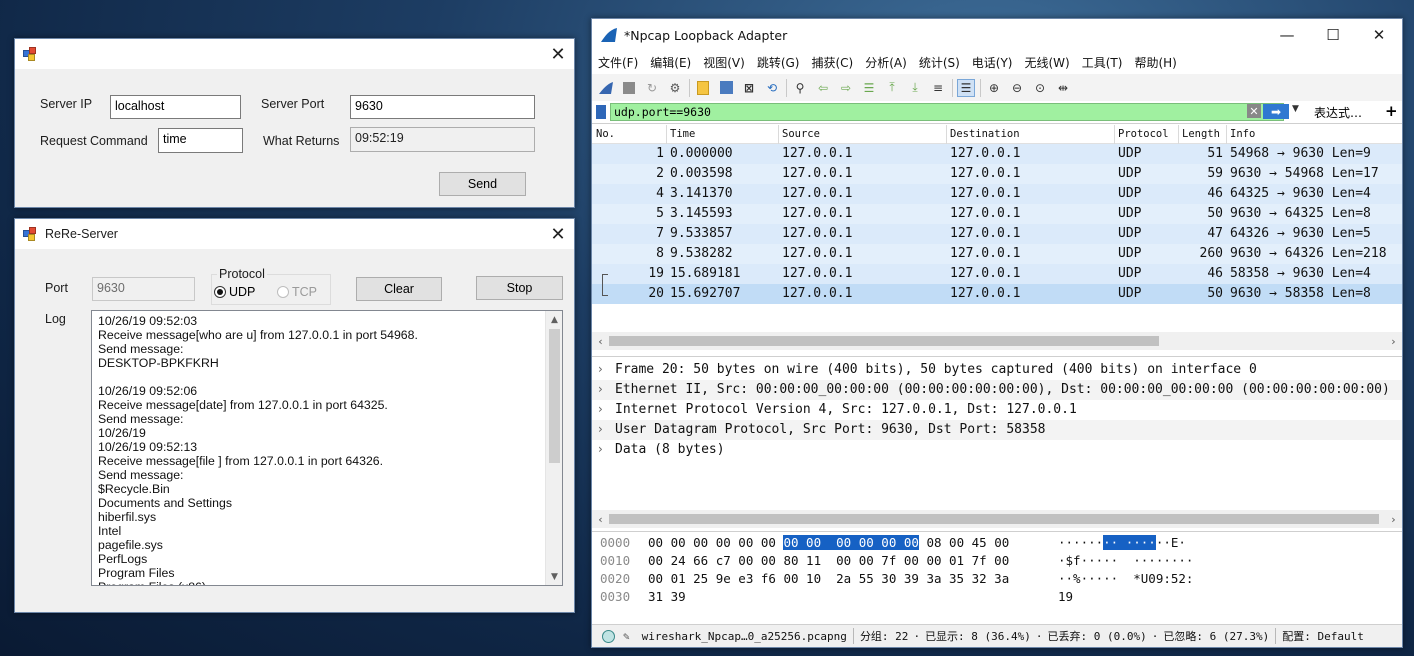  I want to click on capture-options-icon: ⚙, so click(675, 88).